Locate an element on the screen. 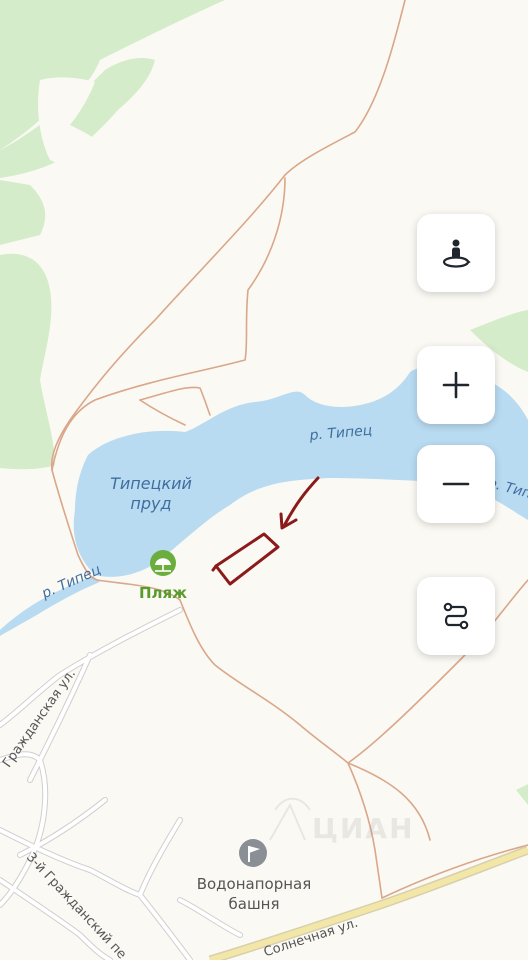  zoom-out-button is located at coordinates (456, 484).